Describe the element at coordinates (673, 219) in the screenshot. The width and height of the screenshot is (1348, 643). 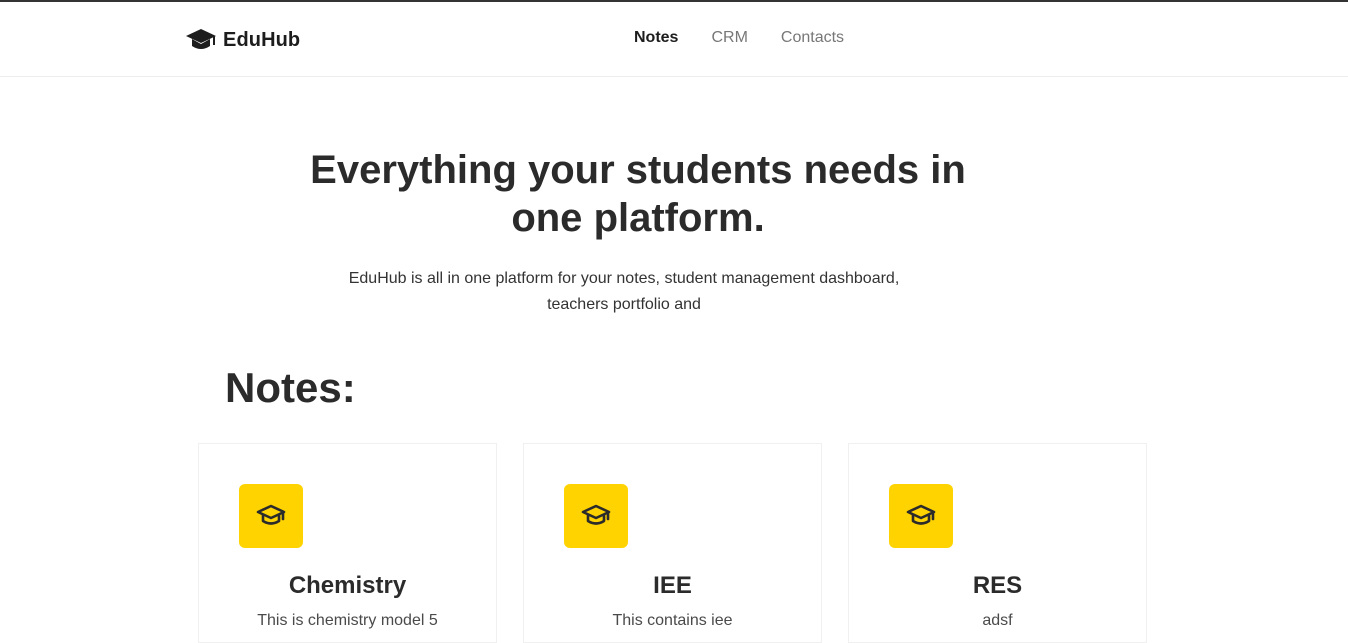
I see `hero-title-highlight: platform` at that location.